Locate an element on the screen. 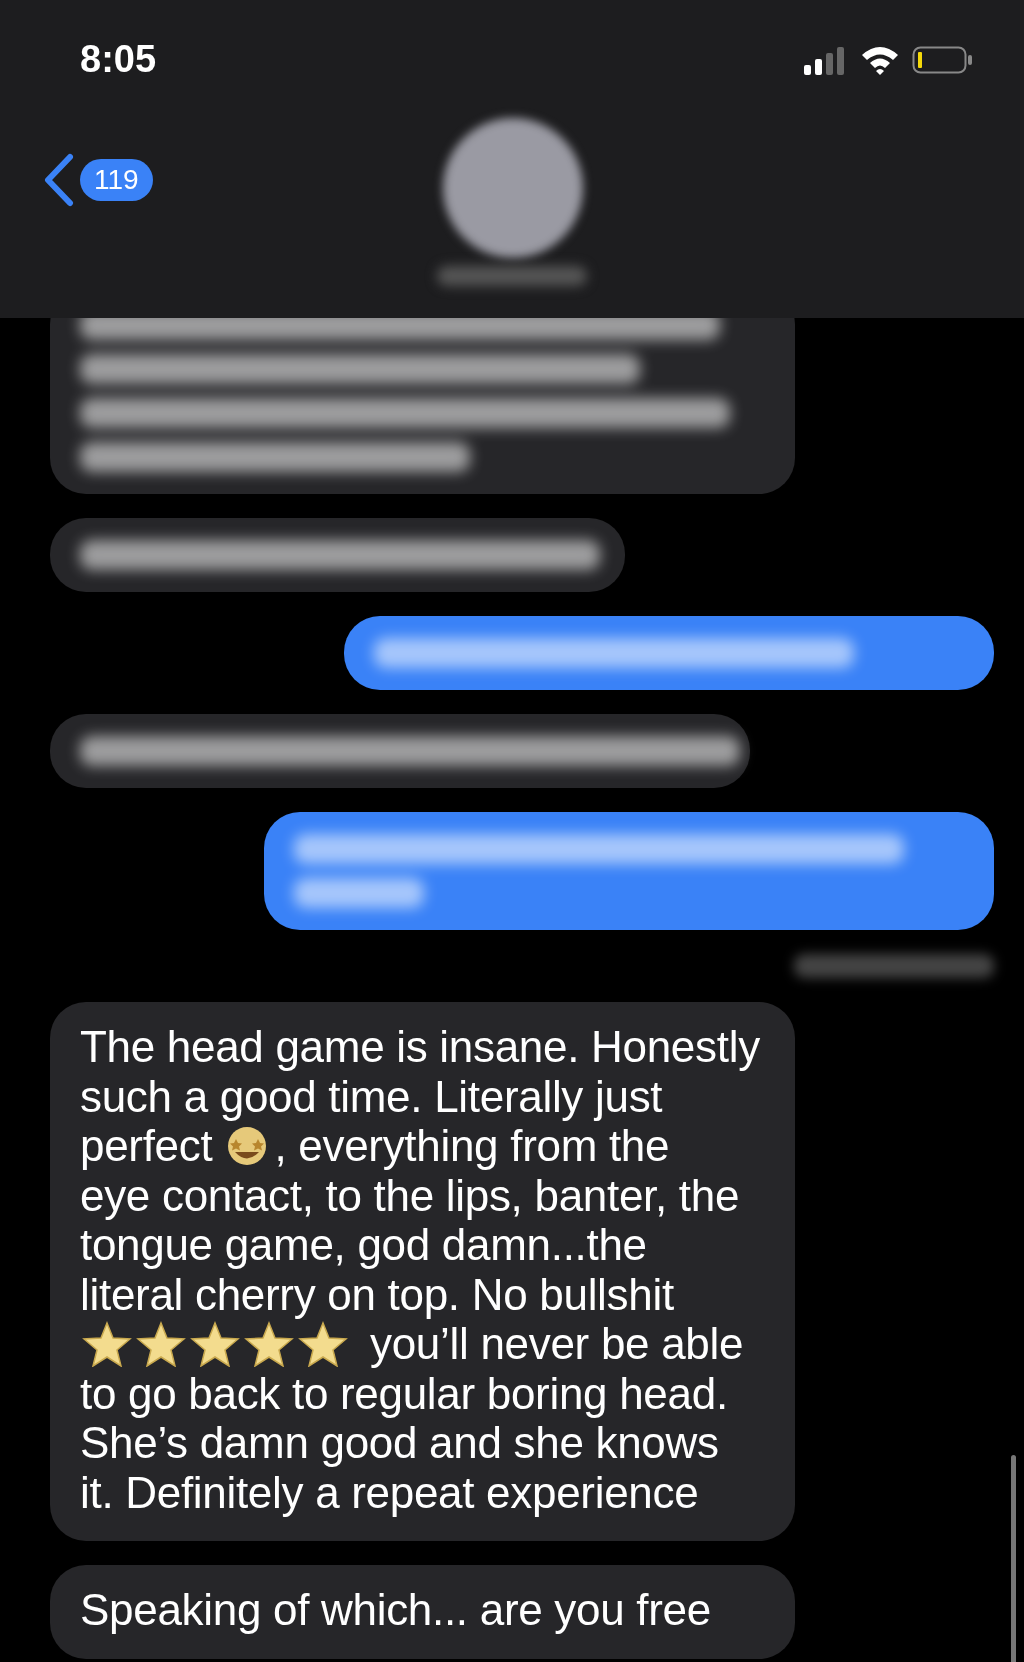  message-text: to go back to regular boring head. is located at coordinates (404, 1393).